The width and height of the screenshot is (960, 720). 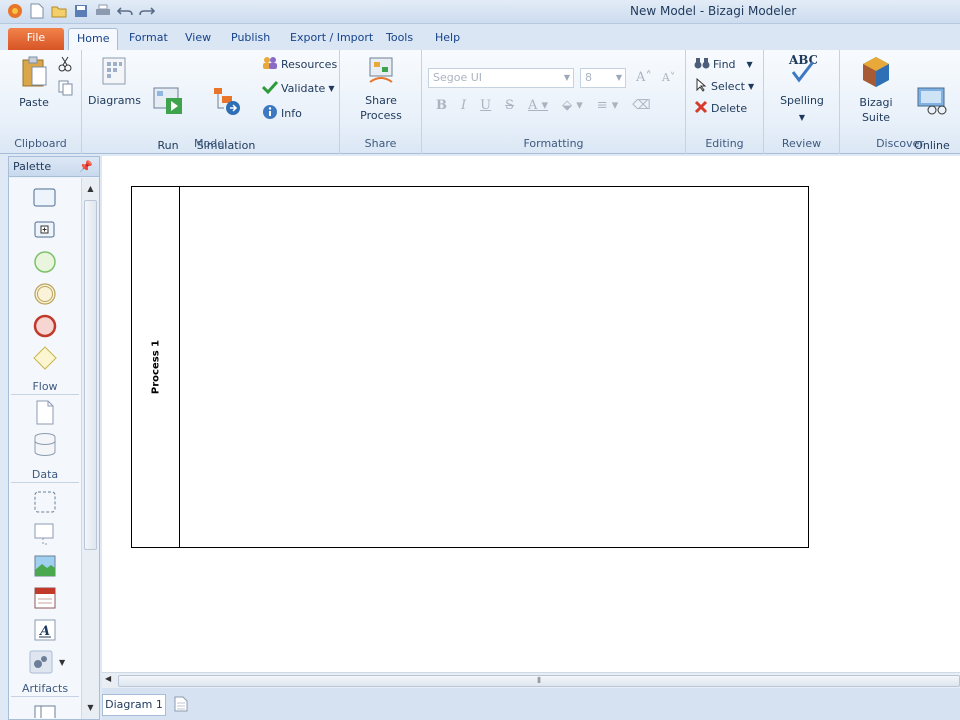 What do you see at coordinates (36, 39) in the screenshot?
I see `tab-file: File` at bounding box center [36, 39].